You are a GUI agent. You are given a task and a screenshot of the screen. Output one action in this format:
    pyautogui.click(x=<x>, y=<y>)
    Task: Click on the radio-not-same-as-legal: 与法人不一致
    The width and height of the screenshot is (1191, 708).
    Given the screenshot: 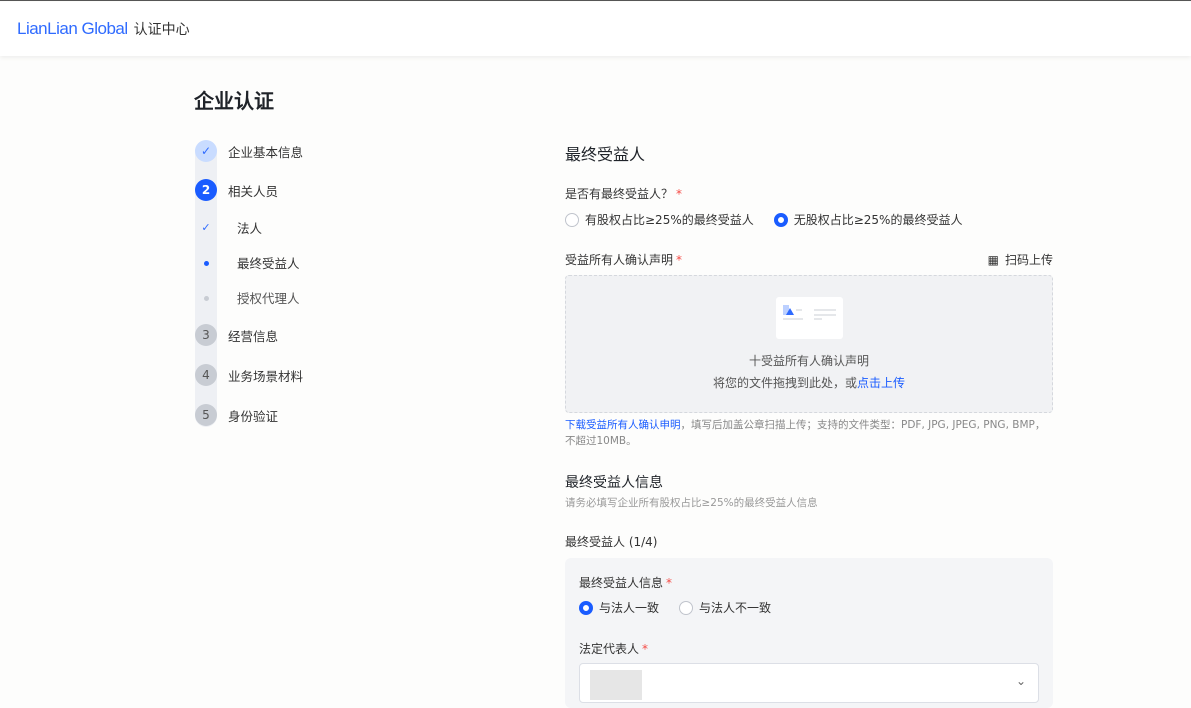 What is the action you would take?
    pyautogui.click(x=725, y=607)
    